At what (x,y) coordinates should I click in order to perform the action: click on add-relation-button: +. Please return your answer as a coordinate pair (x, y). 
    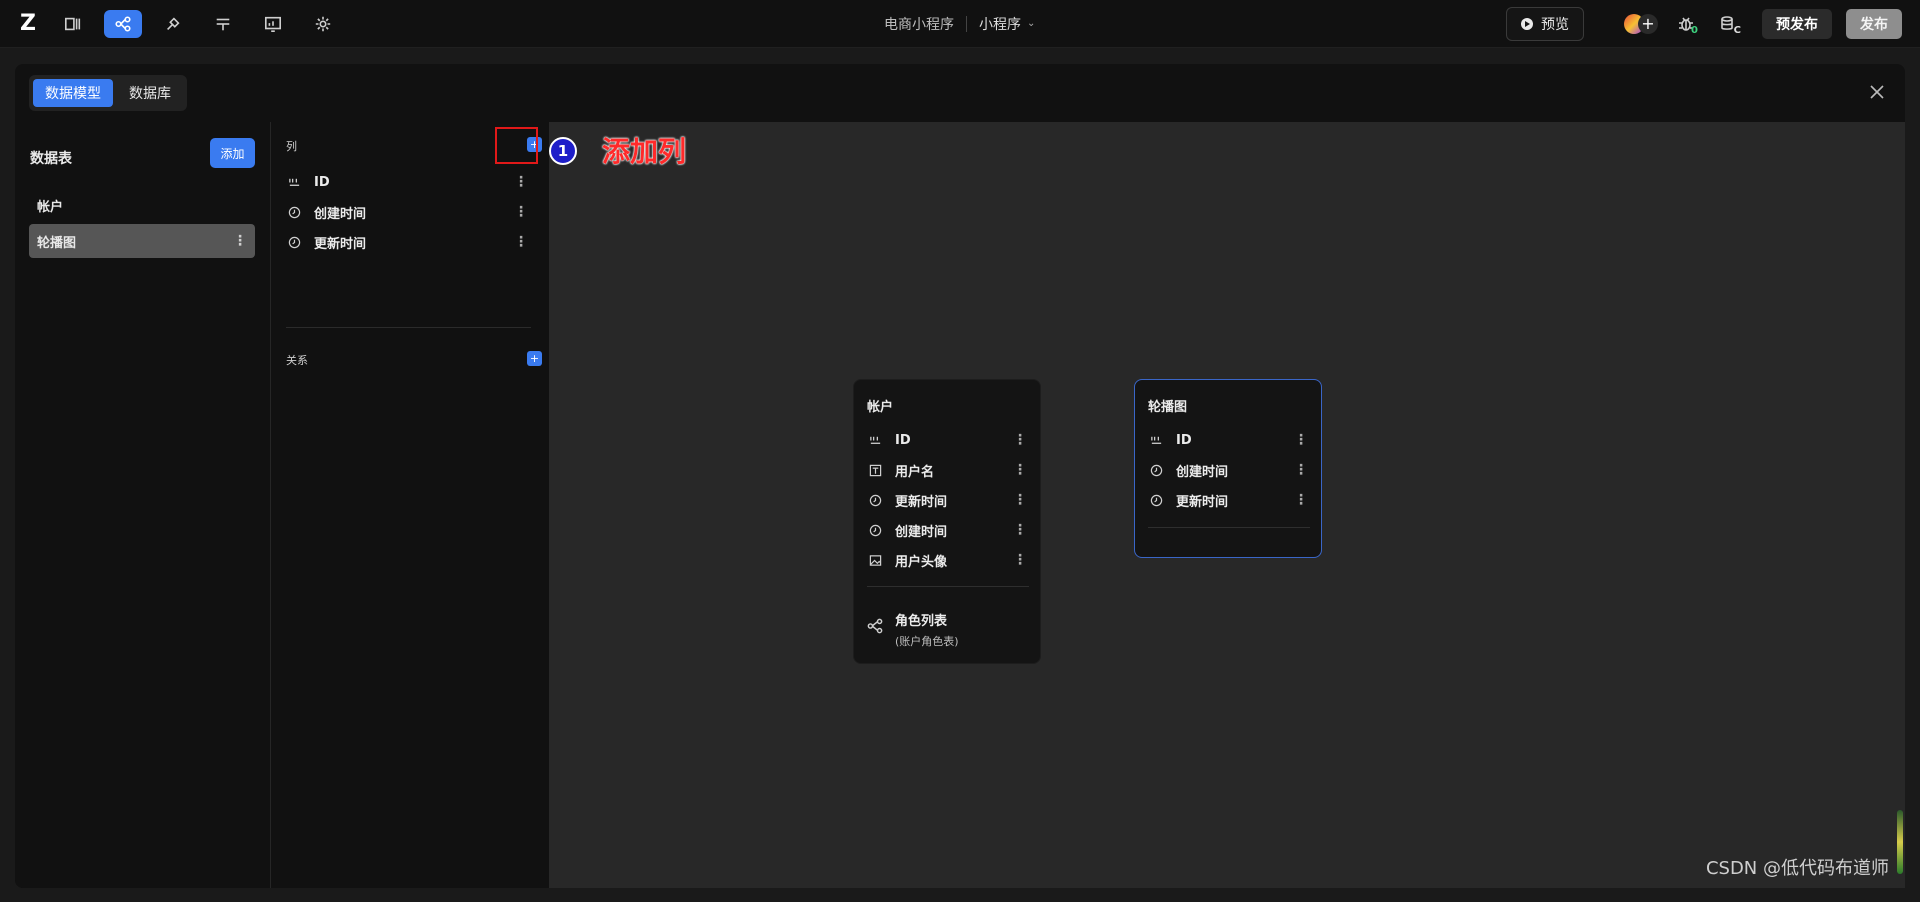
    Looking at the image, I should click on (534, 358).